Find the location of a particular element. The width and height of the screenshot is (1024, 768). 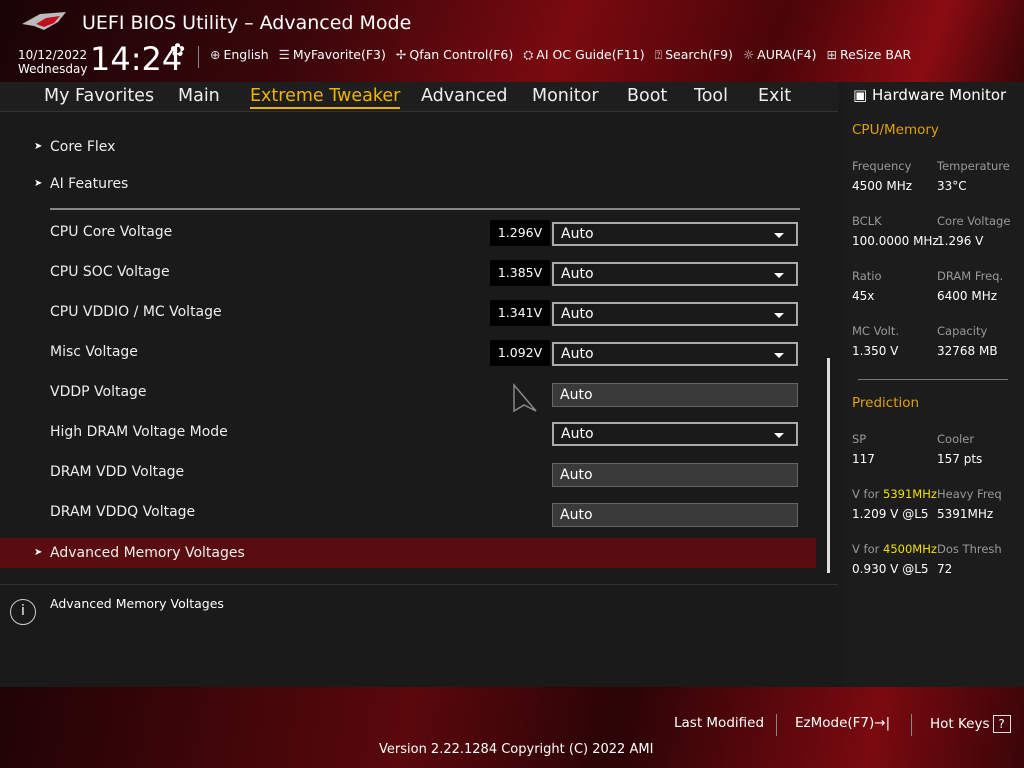

label: MC Volt. is located at coordinates (875, 331).